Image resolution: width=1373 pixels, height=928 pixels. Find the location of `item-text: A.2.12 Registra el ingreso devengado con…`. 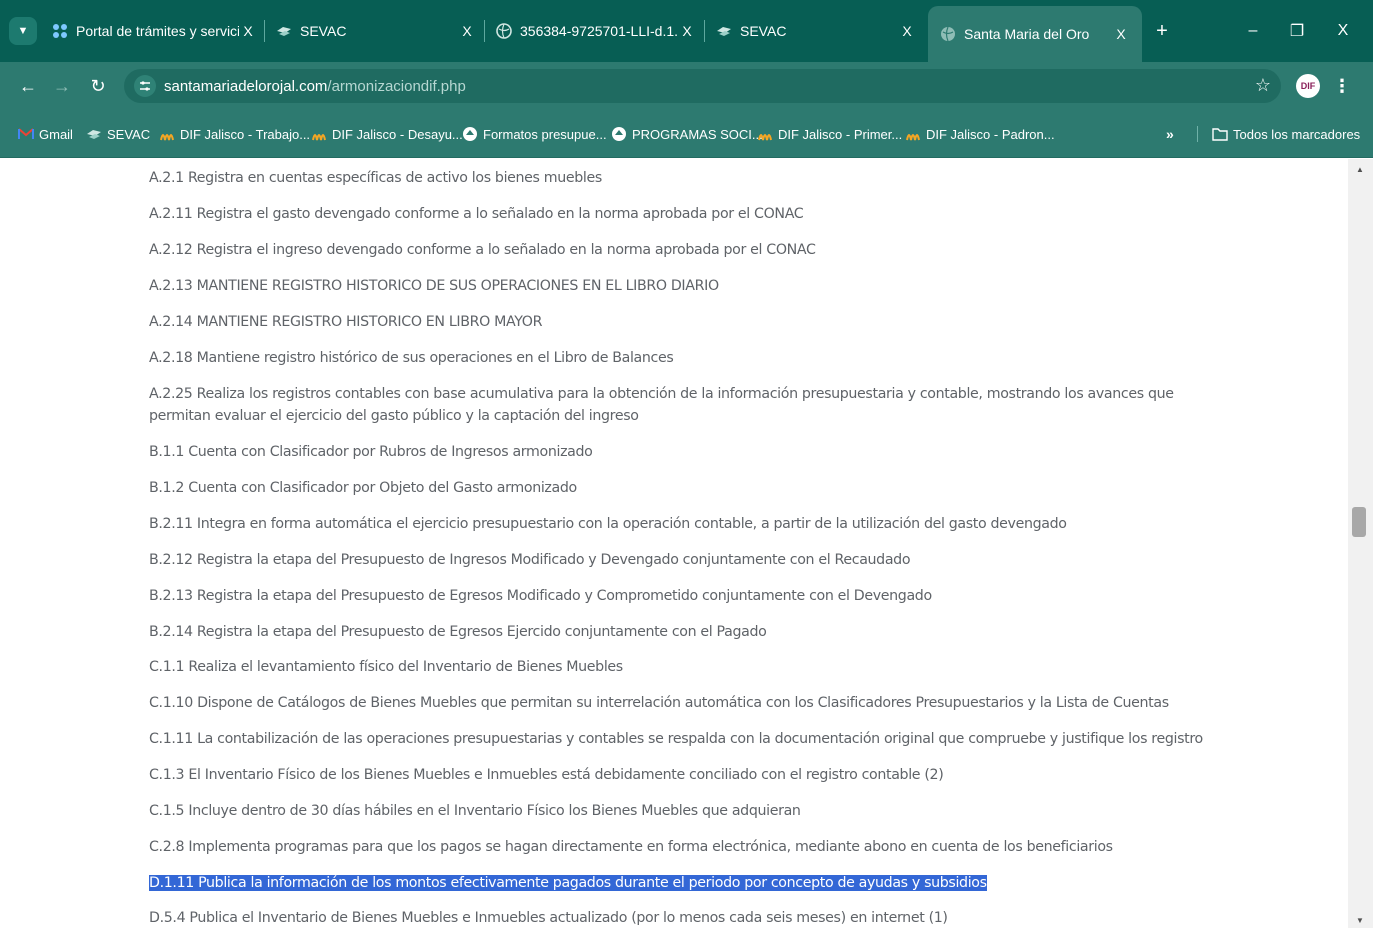

item-text: A.2.12 Registra el ingreso devengado con… is located at coordinates (482, 250).